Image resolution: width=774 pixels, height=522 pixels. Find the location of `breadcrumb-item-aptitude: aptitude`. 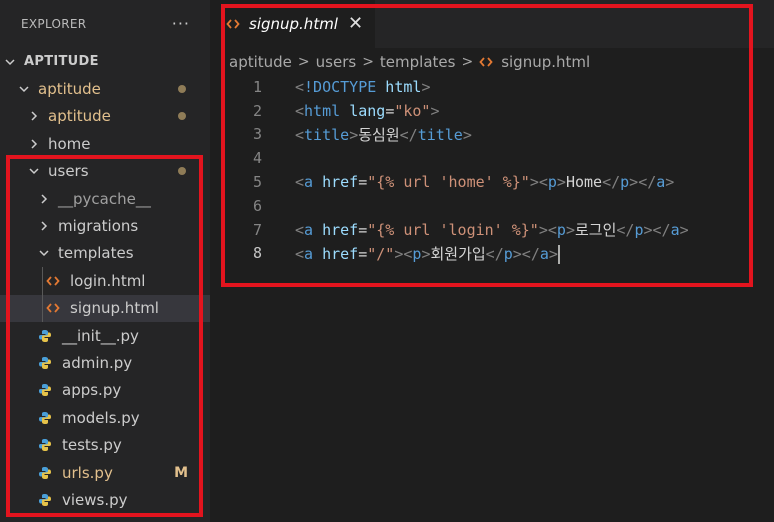

breadcrumb-item-aptitude: aptitude is located at coordinates (260, 62).